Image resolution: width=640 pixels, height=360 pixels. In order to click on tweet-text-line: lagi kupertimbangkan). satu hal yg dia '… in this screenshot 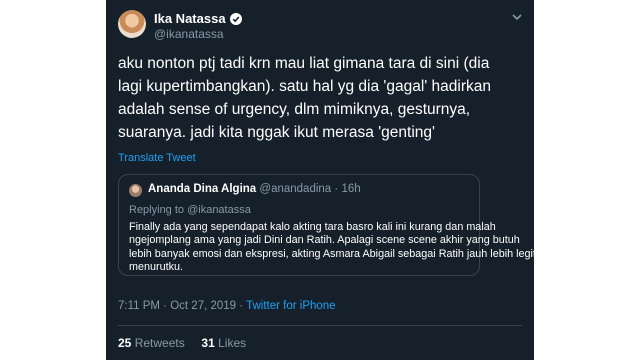, I will do `click(304, 86)`.